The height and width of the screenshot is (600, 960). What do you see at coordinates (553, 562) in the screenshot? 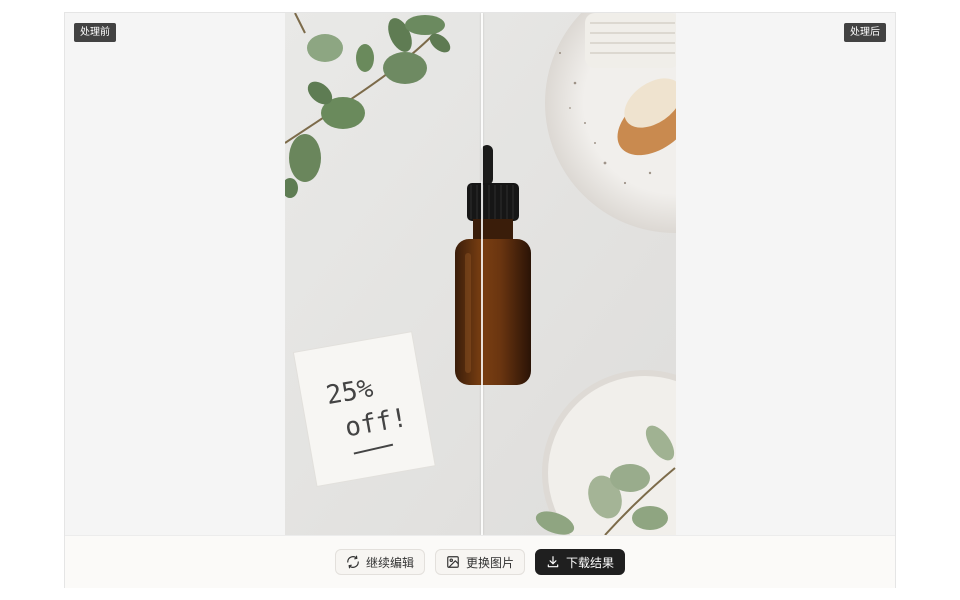
I see `download-icon` at bounding box center [553, 562].